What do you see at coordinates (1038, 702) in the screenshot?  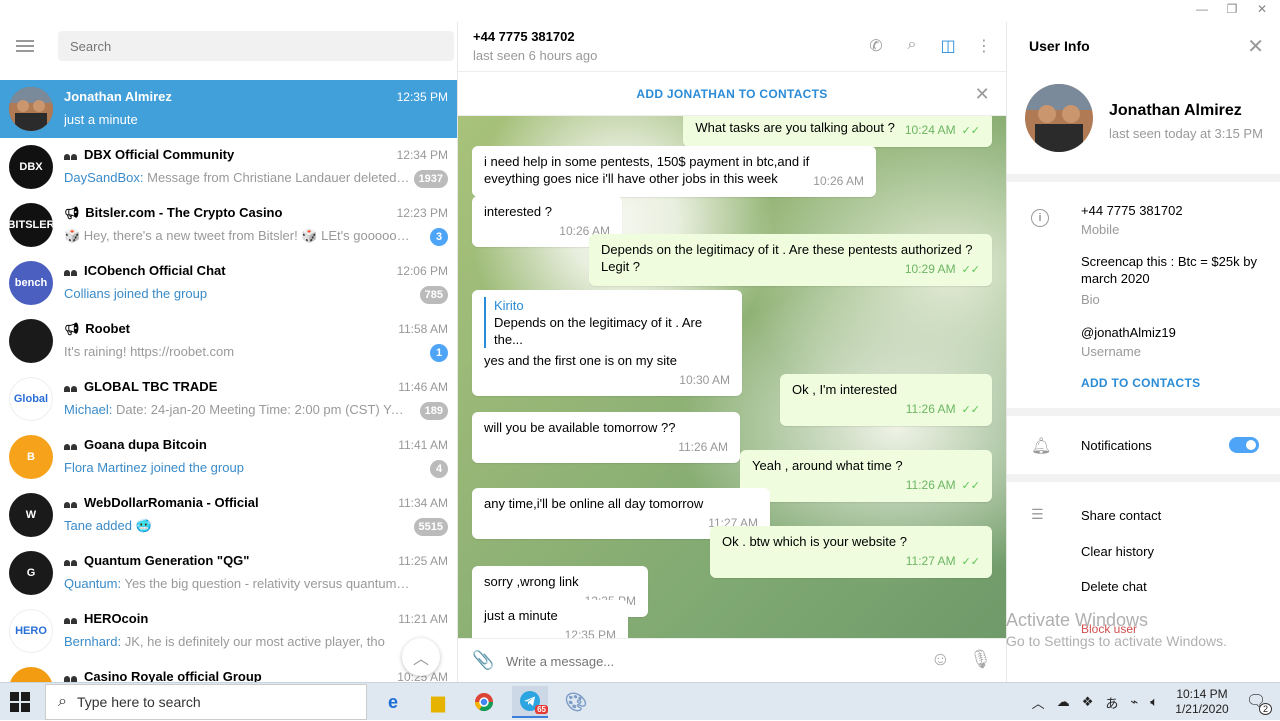 I see `chevron-up-icon: ︿` at bounding box center [1038, 702].